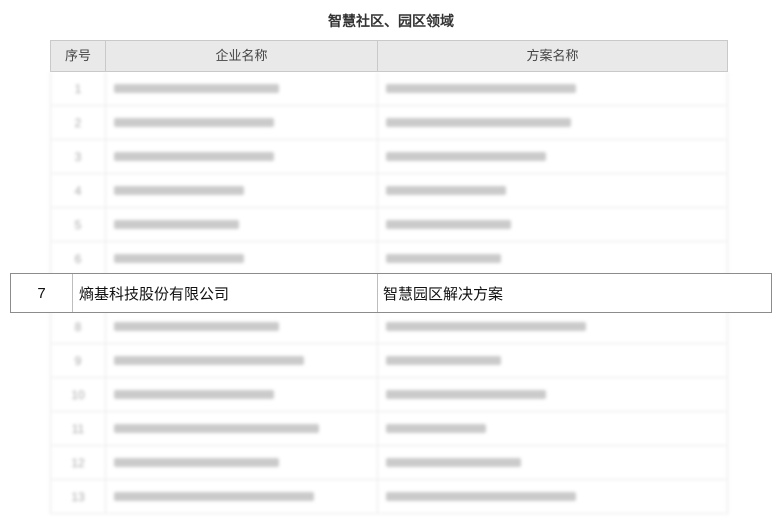 The width and height of the screenshot is (782, 522). I want to click on row-number: 3, so click(78, 156).